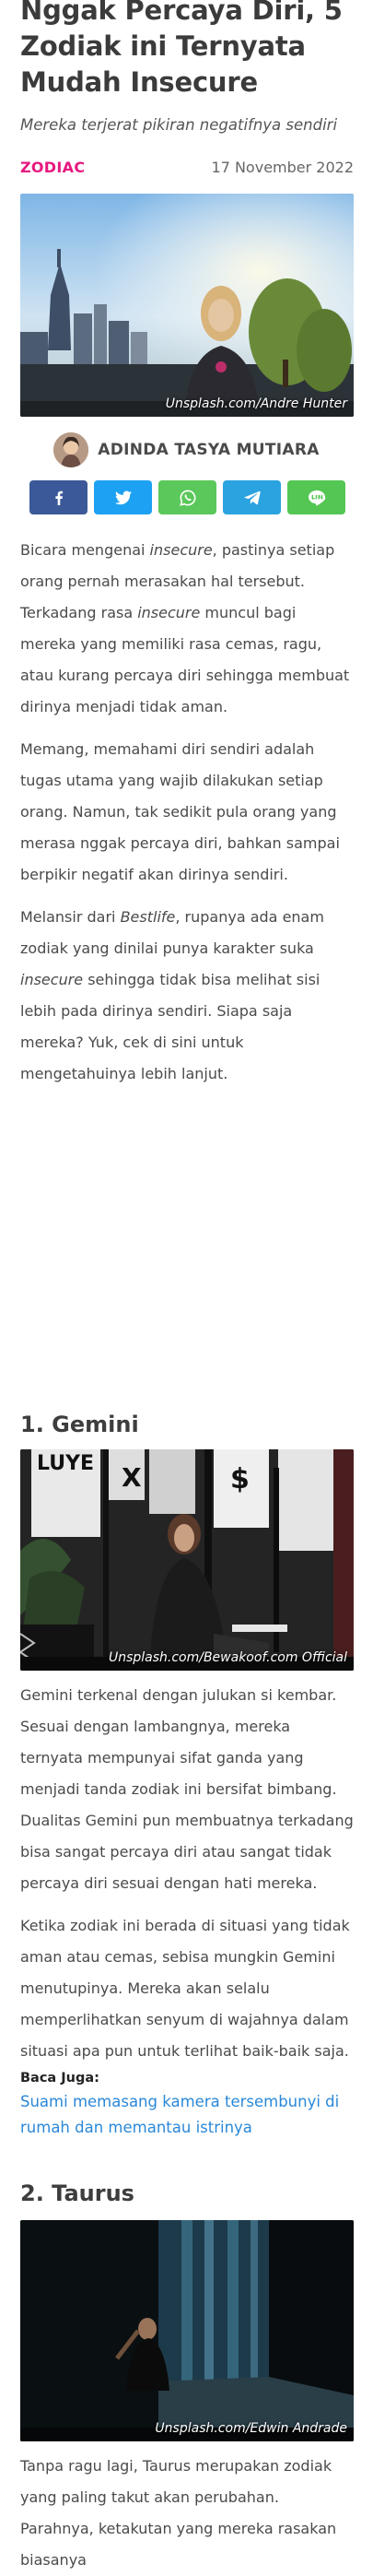  I want to click on section-heading-taurus: 2. Taurus, so click(77, 2193).